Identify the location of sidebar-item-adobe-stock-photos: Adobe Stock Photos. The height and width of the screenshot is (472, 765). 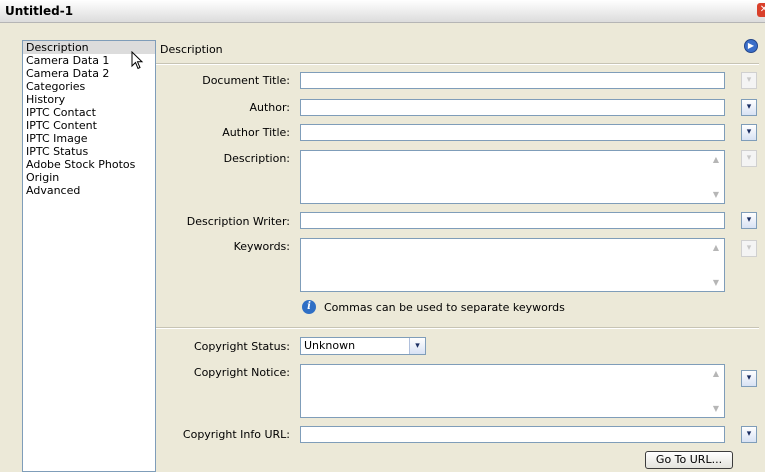
(89, 164).